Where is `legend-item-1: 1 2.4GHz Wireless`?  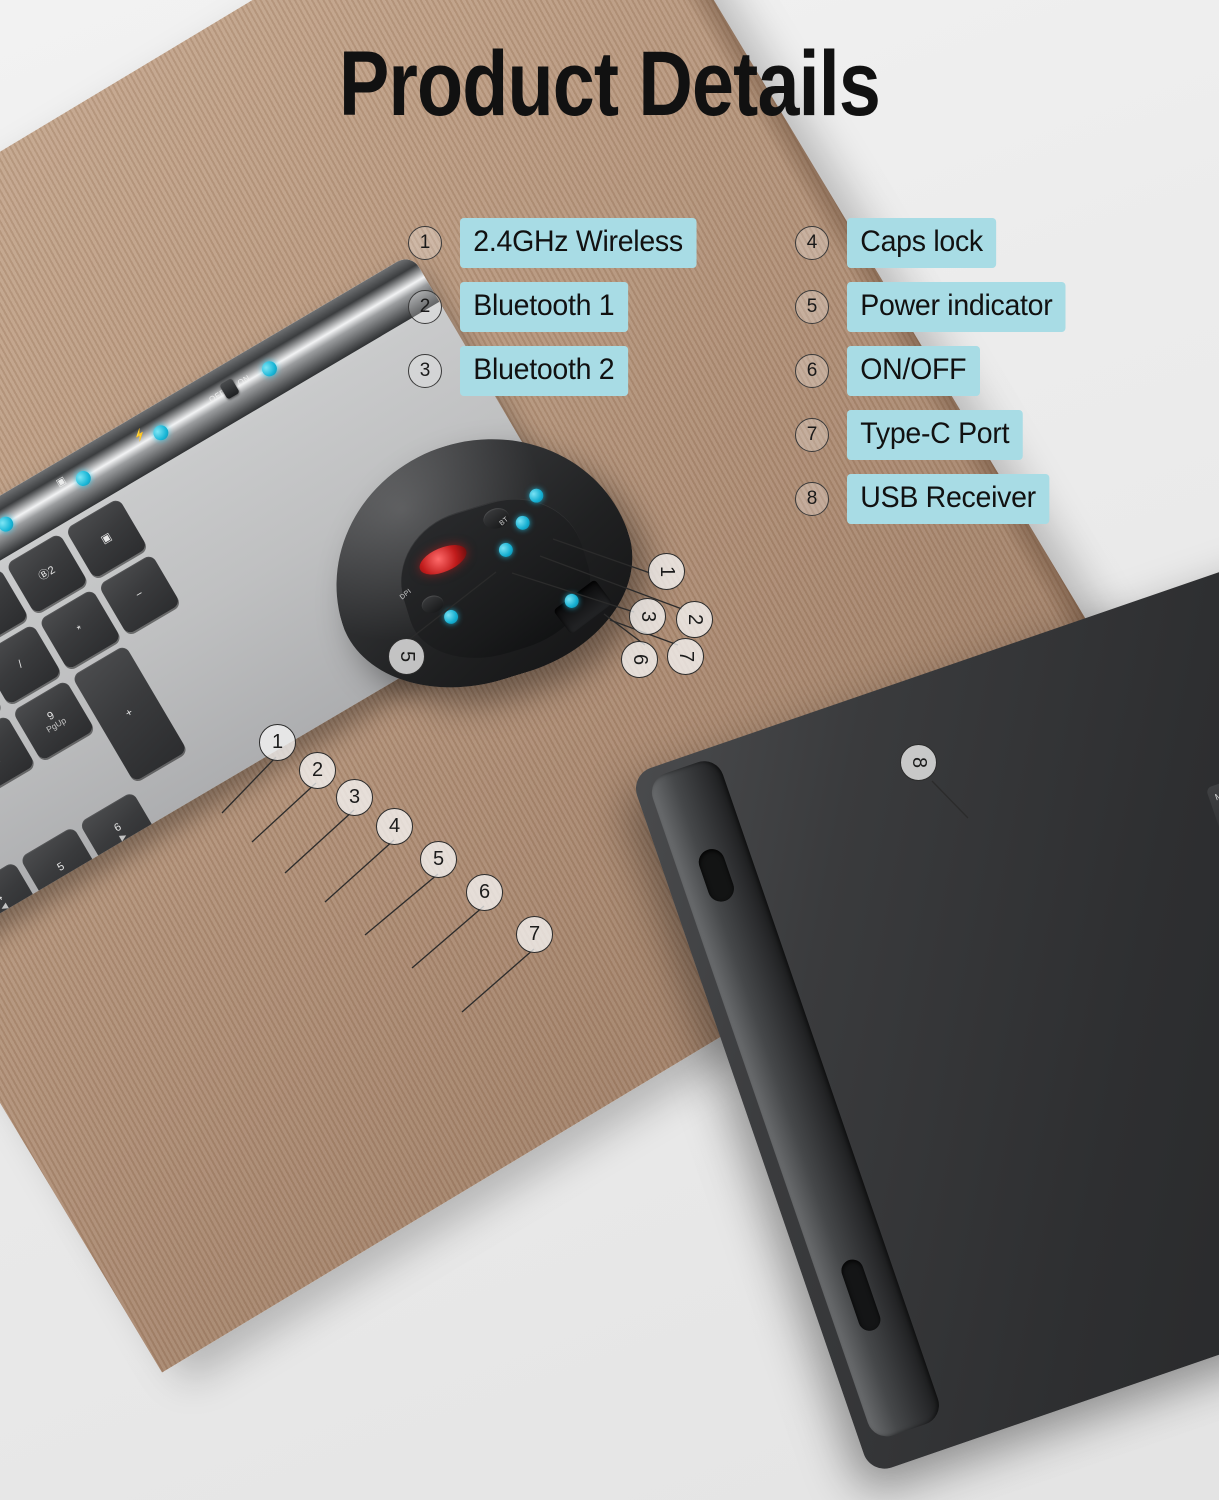
legend-item-1: 1 2.4GHz Wireless is located at coordinates (558, 243).